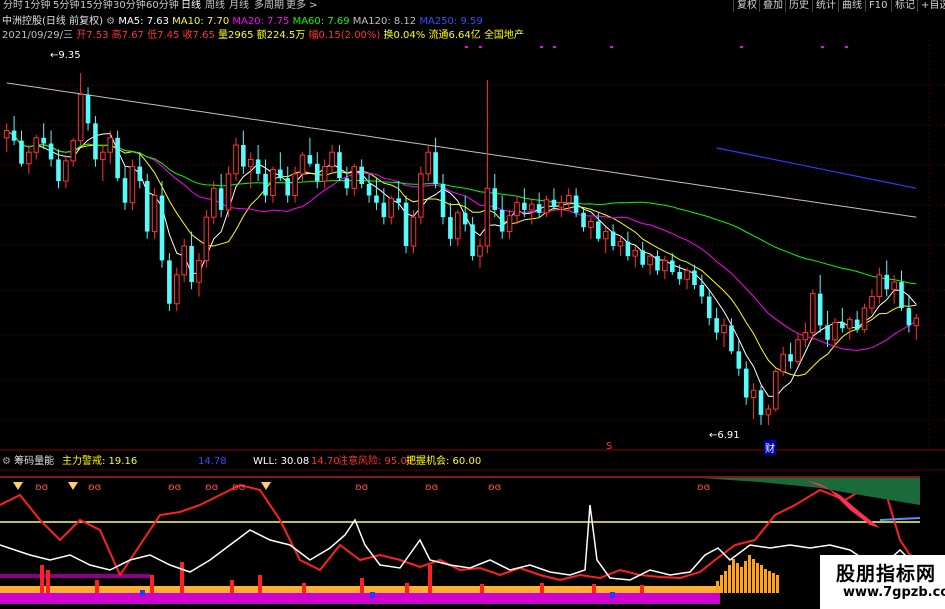 The image size is (945, 609). Describe the element at coordinates (894, 592) in the screenshot. I see `watermark-url: www.7gpzb.com` at that location.